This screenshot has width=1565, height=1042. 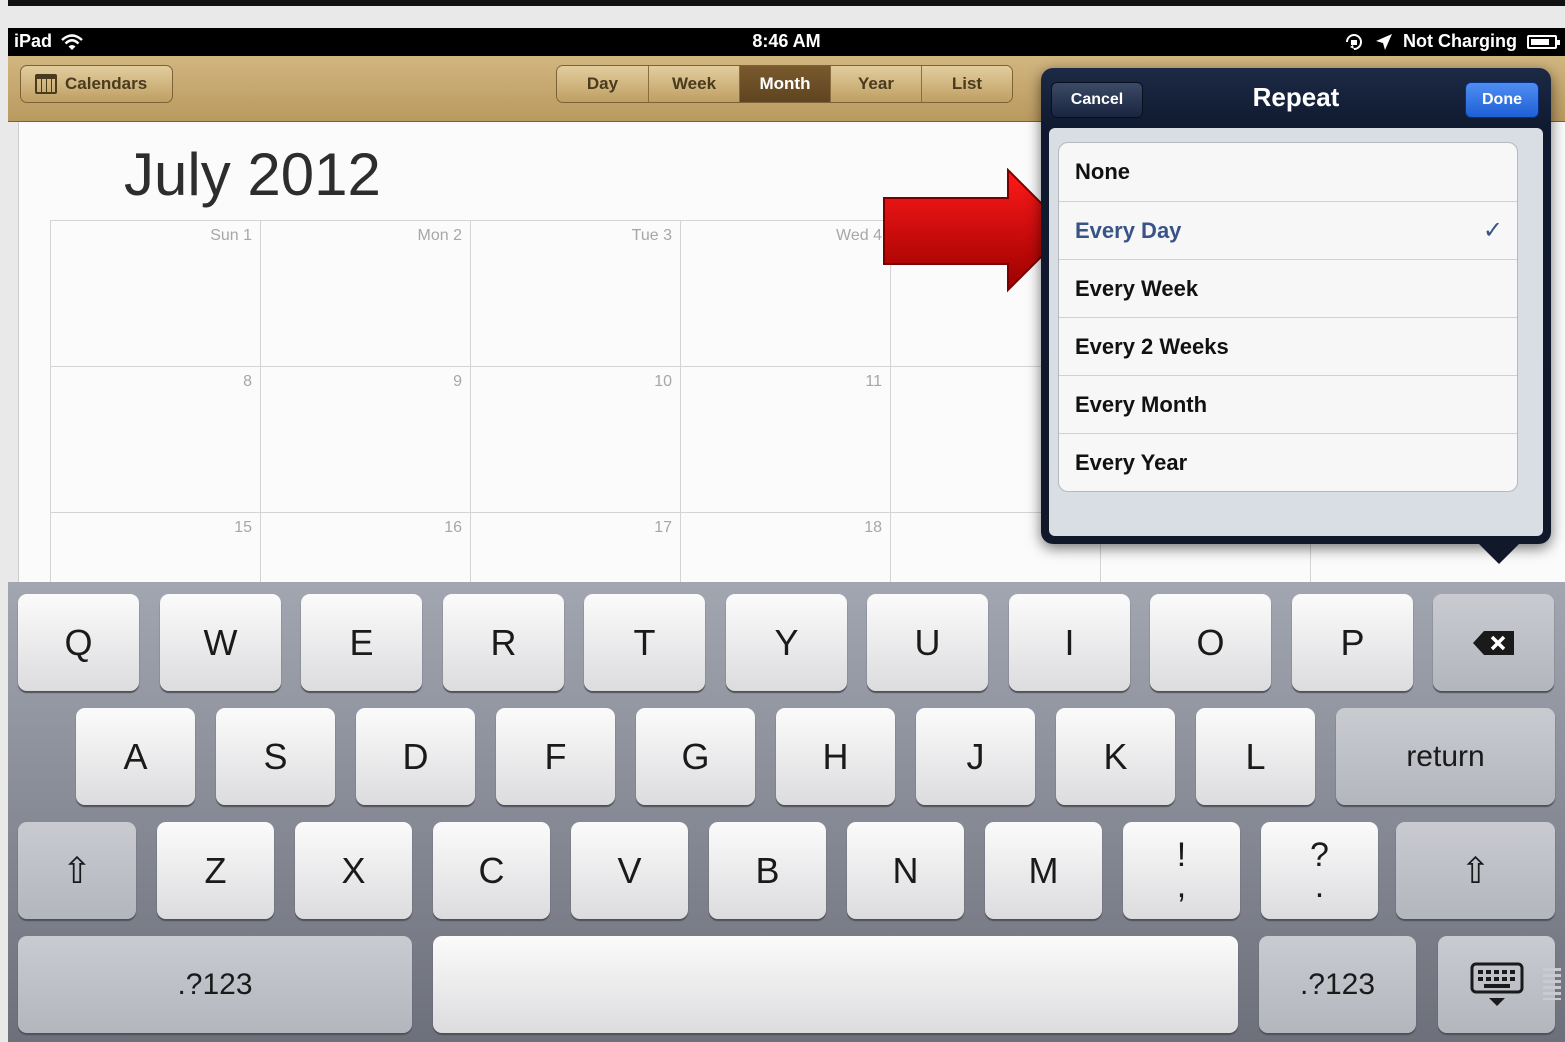 I want to click on backspace-key, so click(x=1493, y=642).